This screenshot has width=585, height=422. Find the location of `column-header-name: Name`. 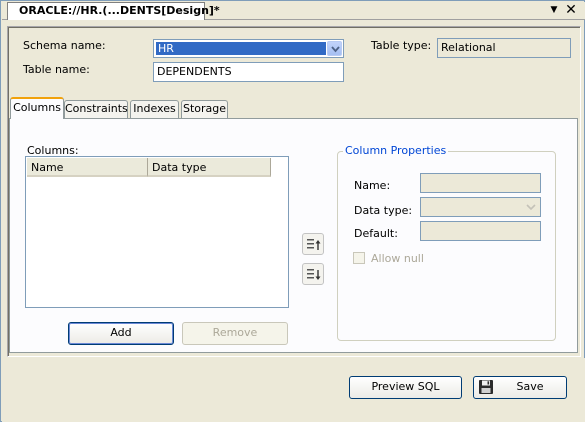

column-header-name: Name is located at coordinates (87, 167).